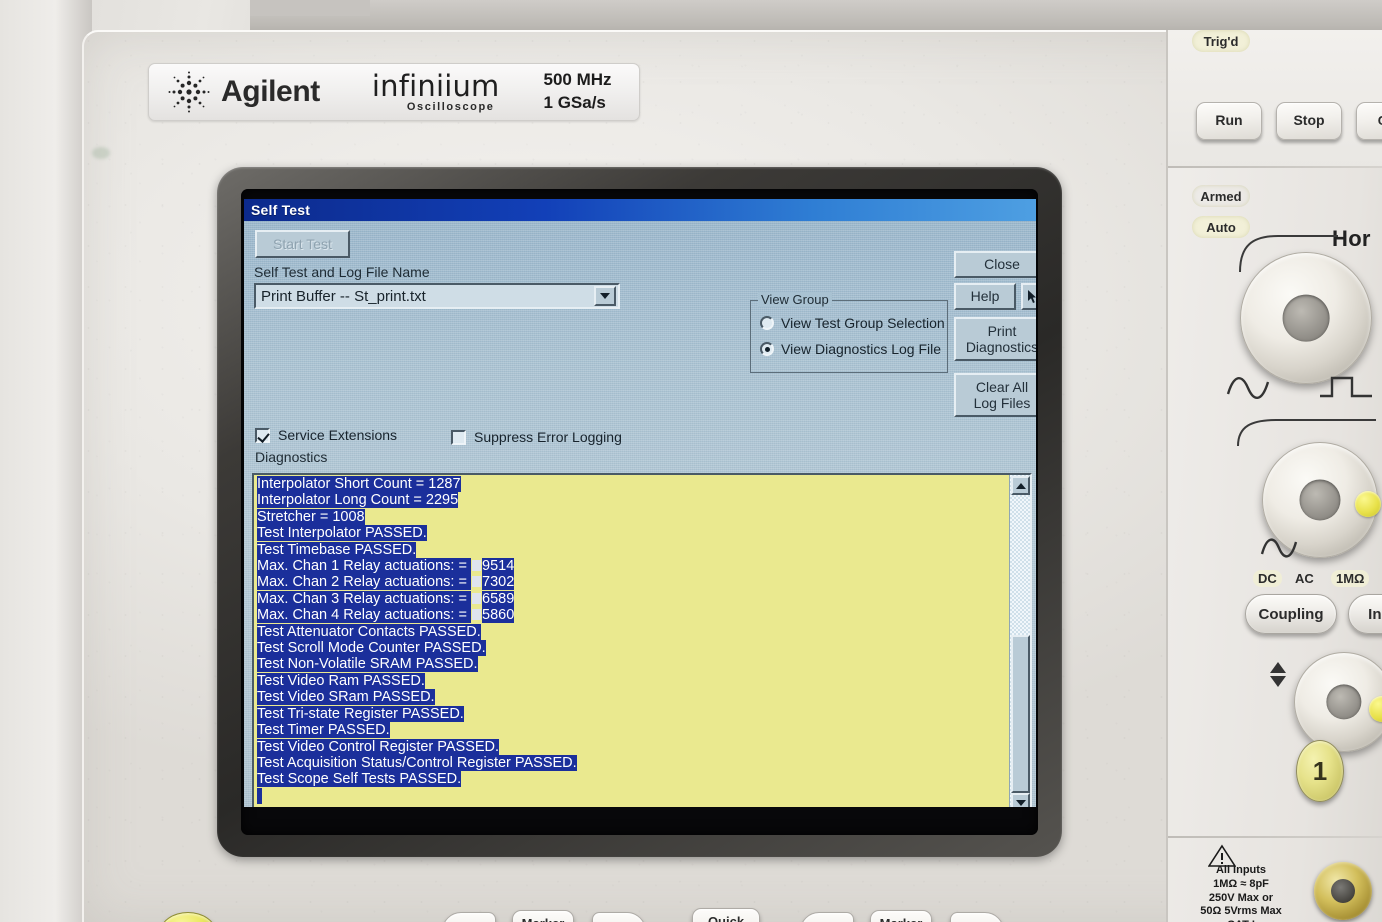 Image resolution: width=1382 pixels, height=922 pixels. What do you see at coordinates (605, 296) in the screenshot?
I see `chevron-down-icon` at bounding box center [605, 296].